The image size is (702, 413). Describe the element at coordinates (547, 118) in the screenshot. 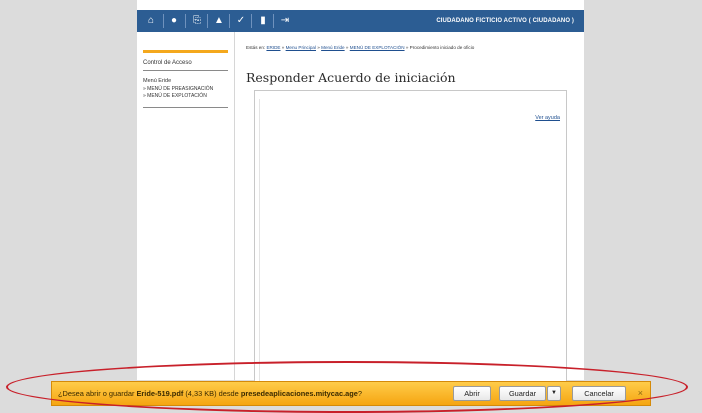

I see `help-link: Ver ayuda` at that location.